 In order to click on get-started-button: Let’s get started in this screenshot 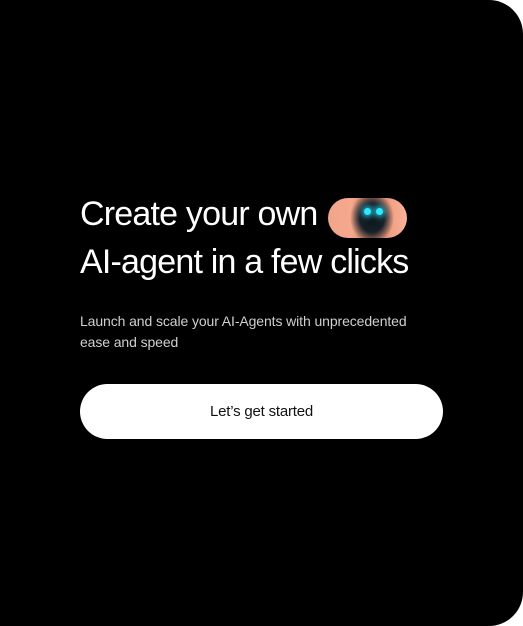, I will do `click(261, 411)`.